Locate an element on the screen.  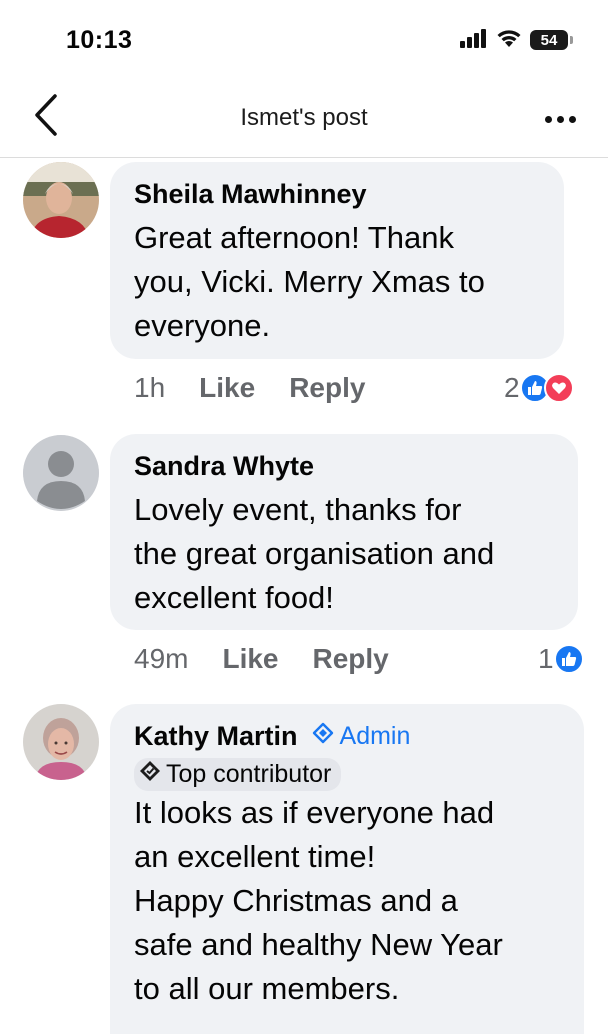
comment-author: Sandra Whyte is located at coordinates (345, 466).